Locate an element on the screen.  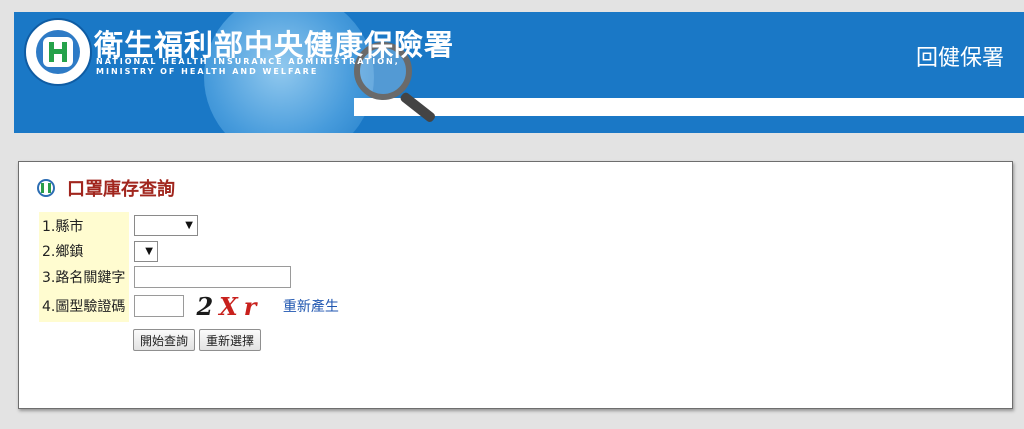
panel-heading: 口罩庫存查詢 is located at coordinates (106, 188).